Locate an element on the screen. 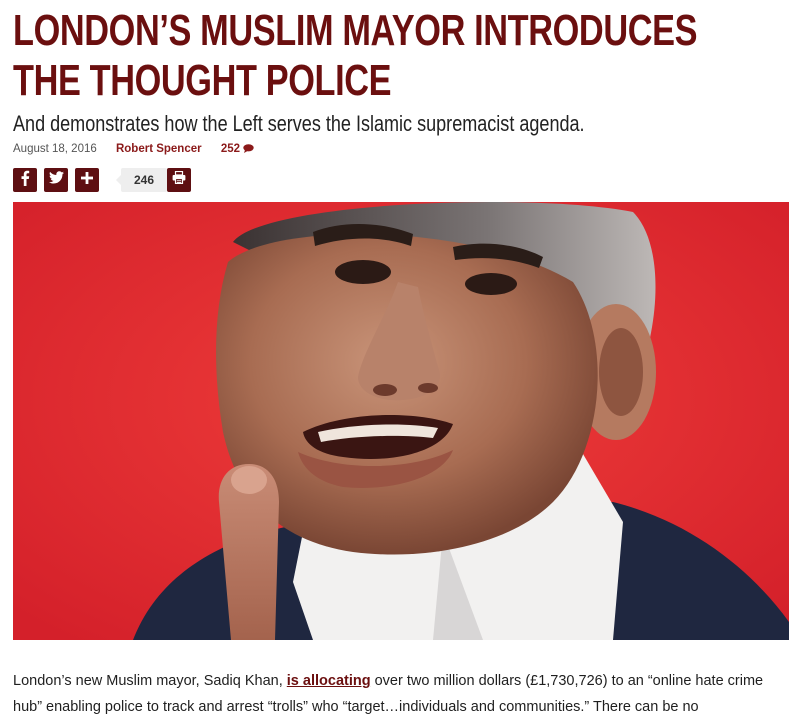 This screenshot has width=800, height=723. body-text-before-link: London’s new Muslim mayor, Sadiq Khan, is located at coordinates (150, 681).